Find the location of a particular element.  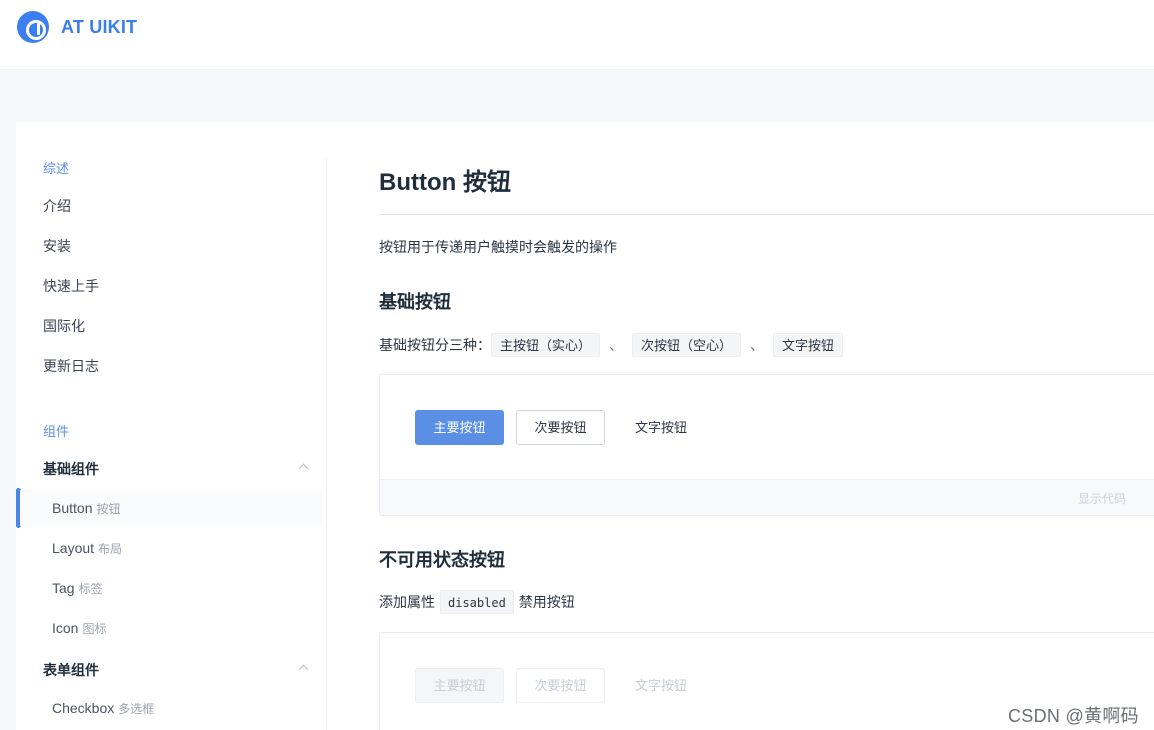

text-button: 文字按钮 is located at coordinates (661, 427).